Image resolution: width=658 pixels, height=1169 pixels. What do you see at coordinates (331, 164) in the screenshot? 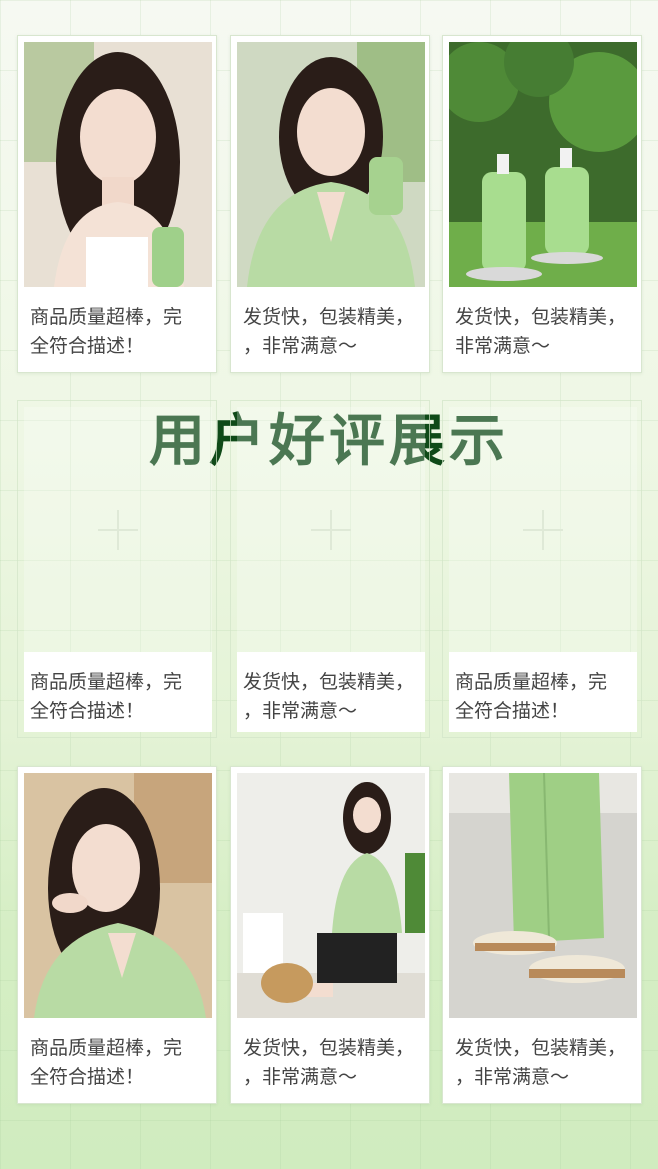
I see `review-photo-woman-blazer` at bounding box center [331, 164].